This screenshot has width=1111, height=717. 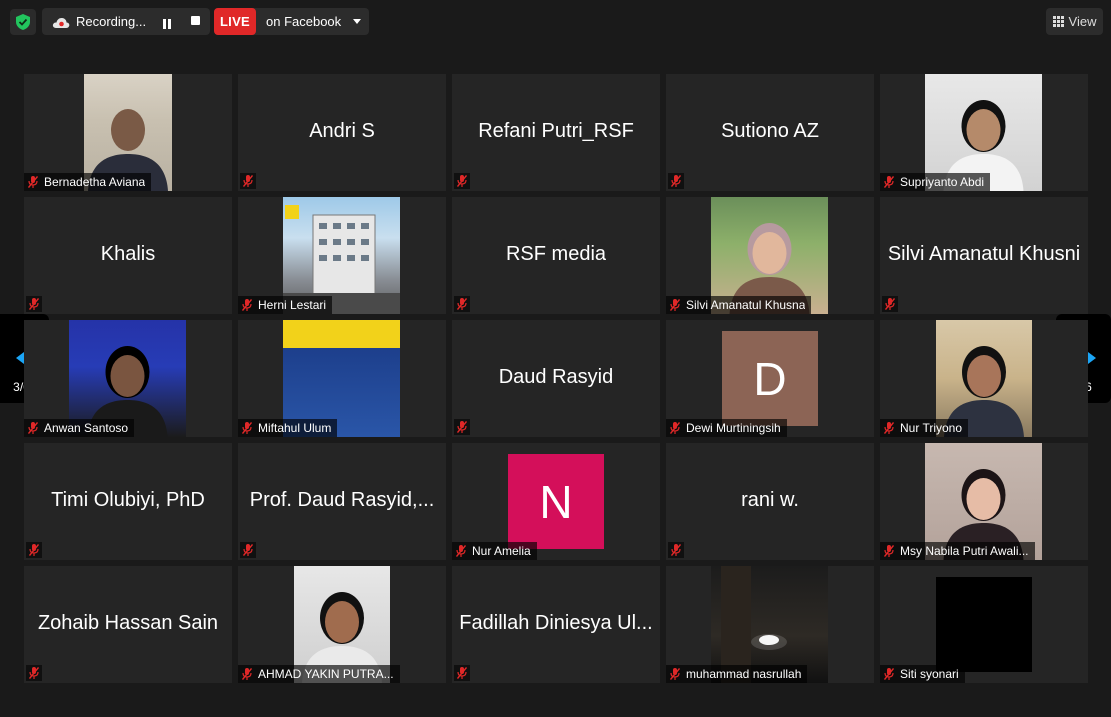 I want to click on participant-tile: Bernadetha Aviana, so click(x=128, y=132).